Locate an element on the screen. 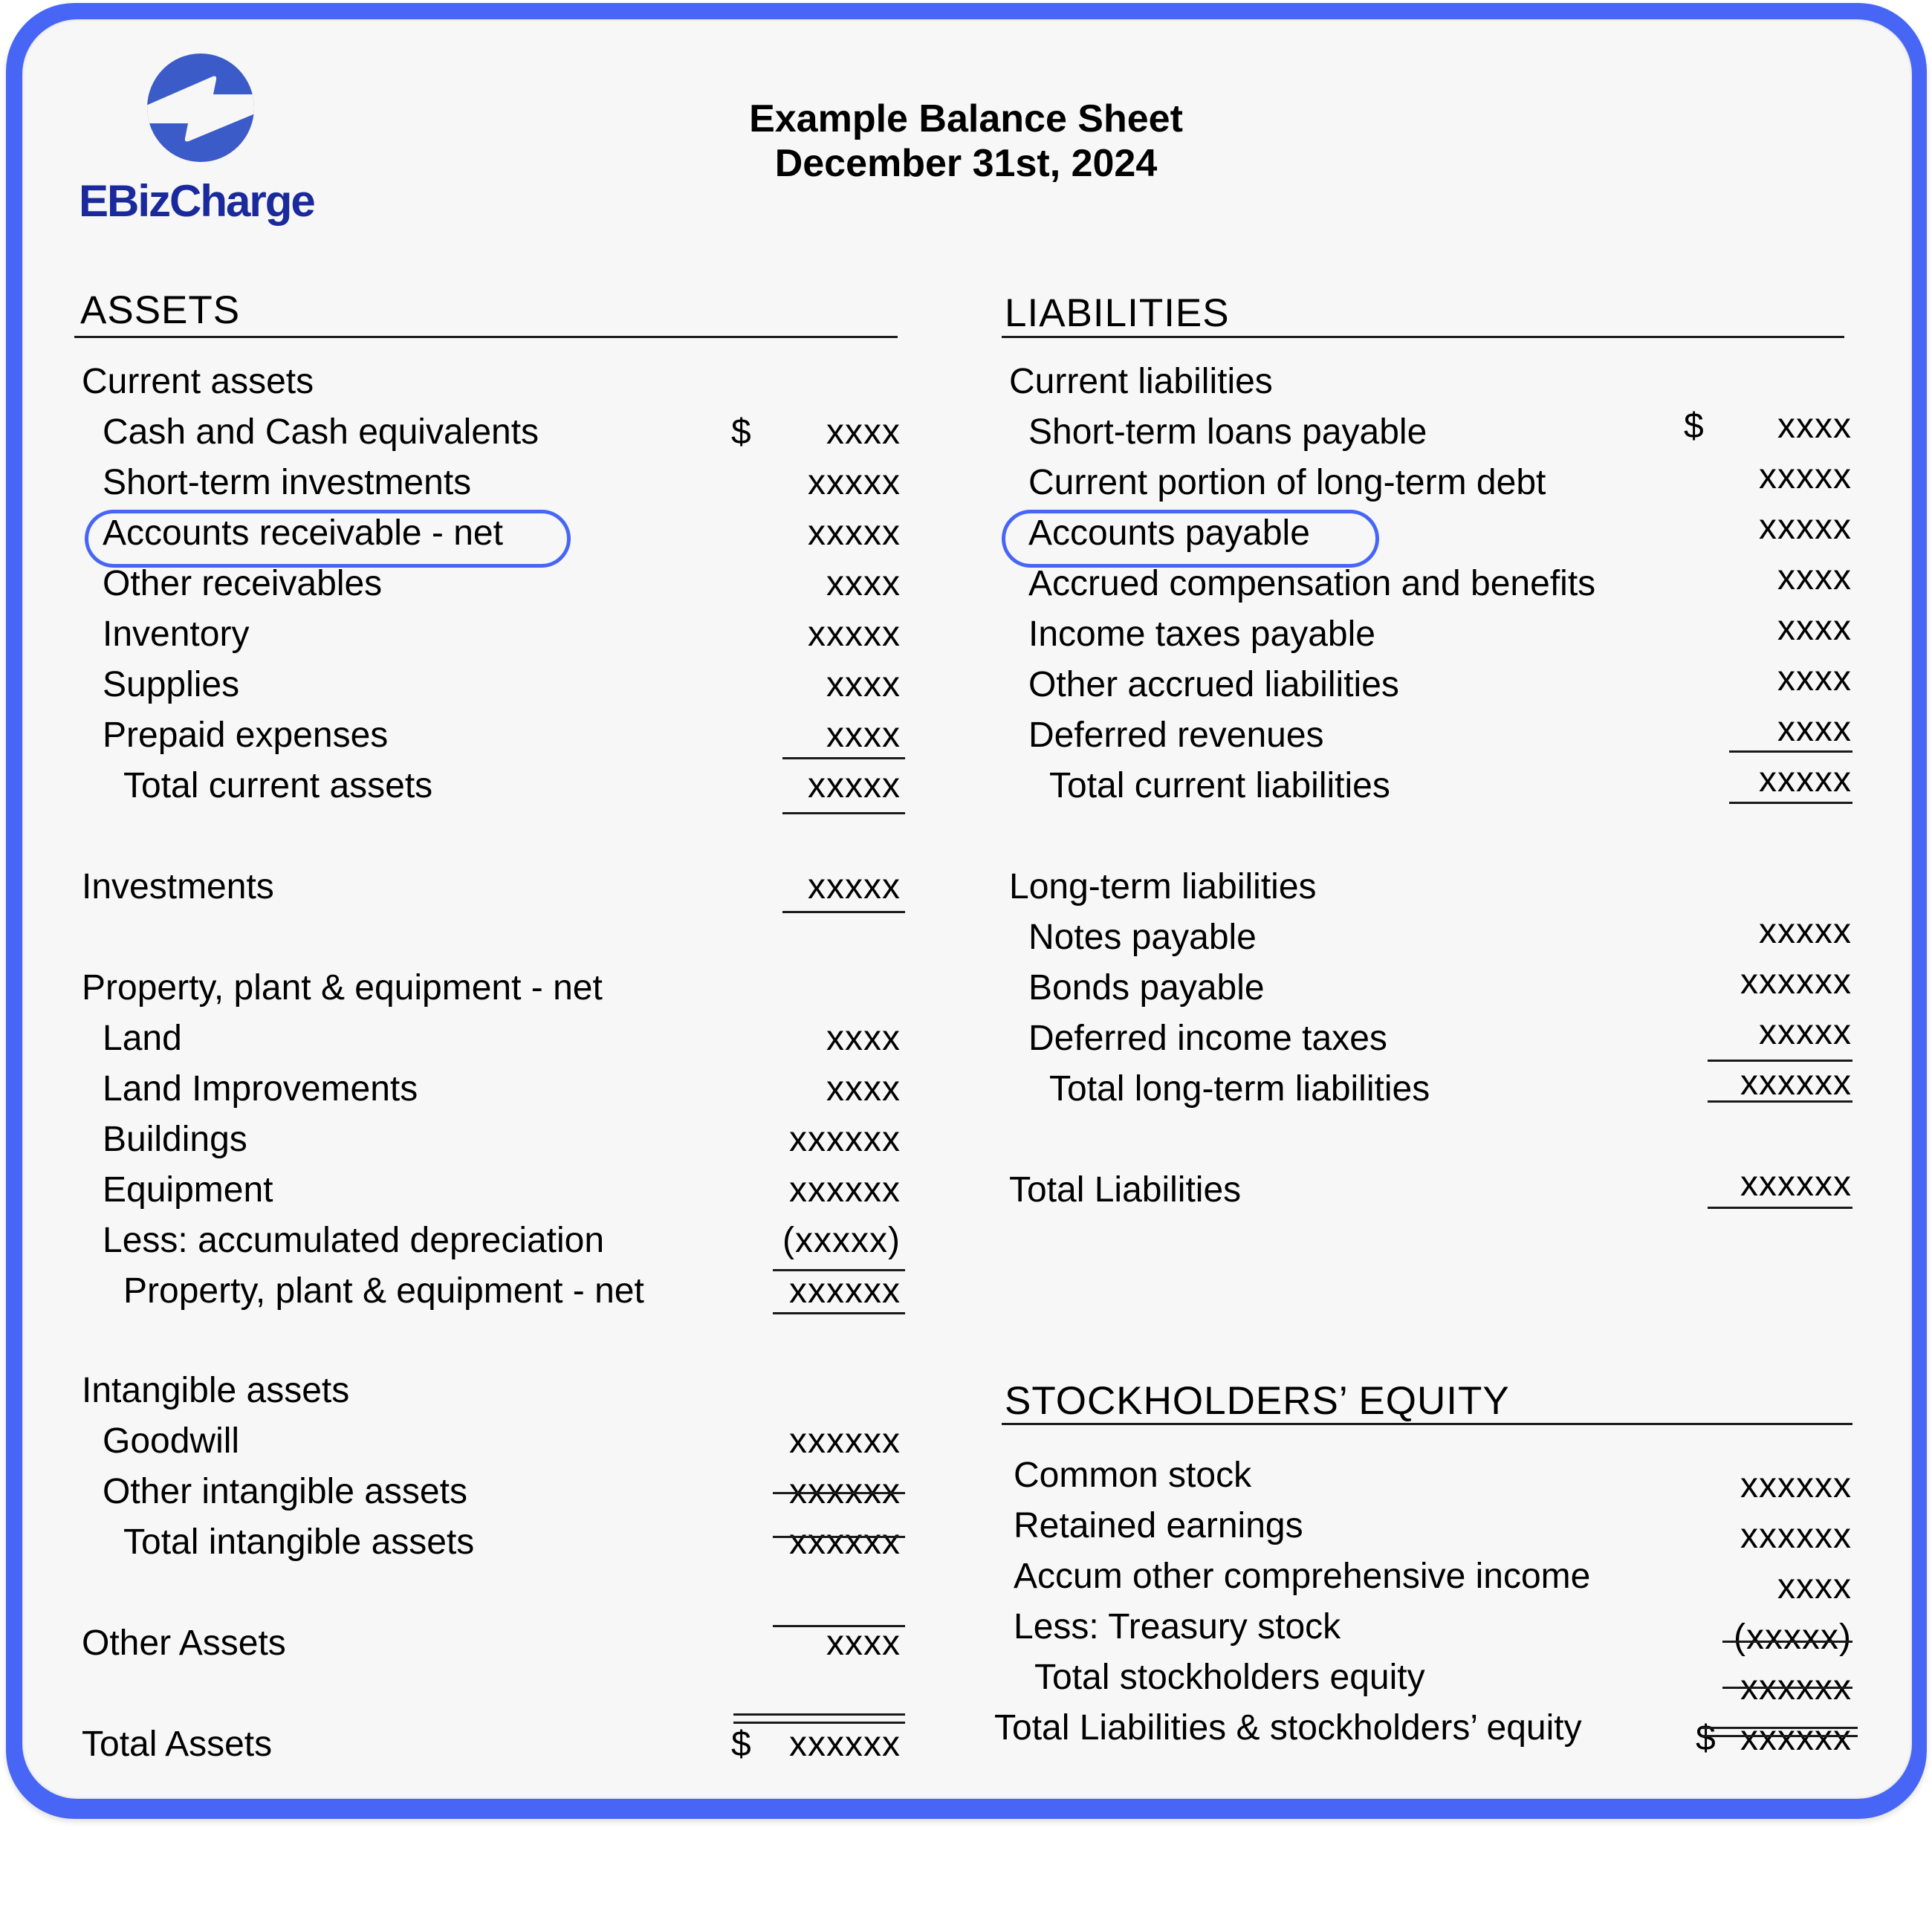  total-liabilities-label: Total Liabilities is located at coordinates (1125, 1190).